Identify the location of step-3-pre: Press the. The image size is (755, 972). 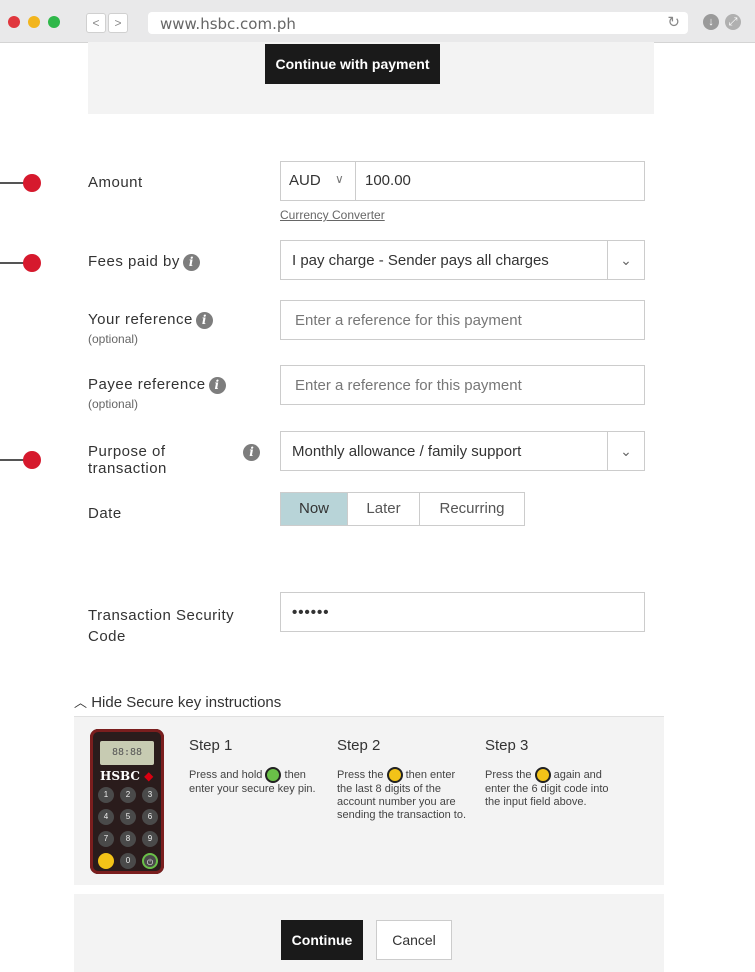
(508, 774).